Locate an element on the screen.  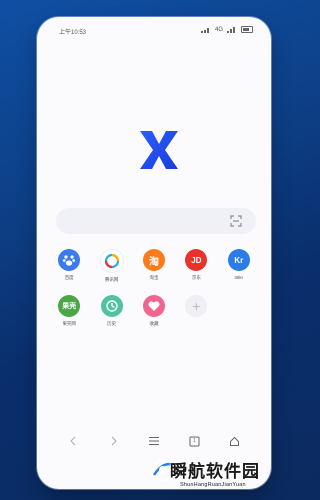
shortcut-grid: 百度 腾讯网 淘 淘宝 JD 京东 Kr 36kr 果壳 果壳网 历史 收藏 + is located at coordinates (154, 288).